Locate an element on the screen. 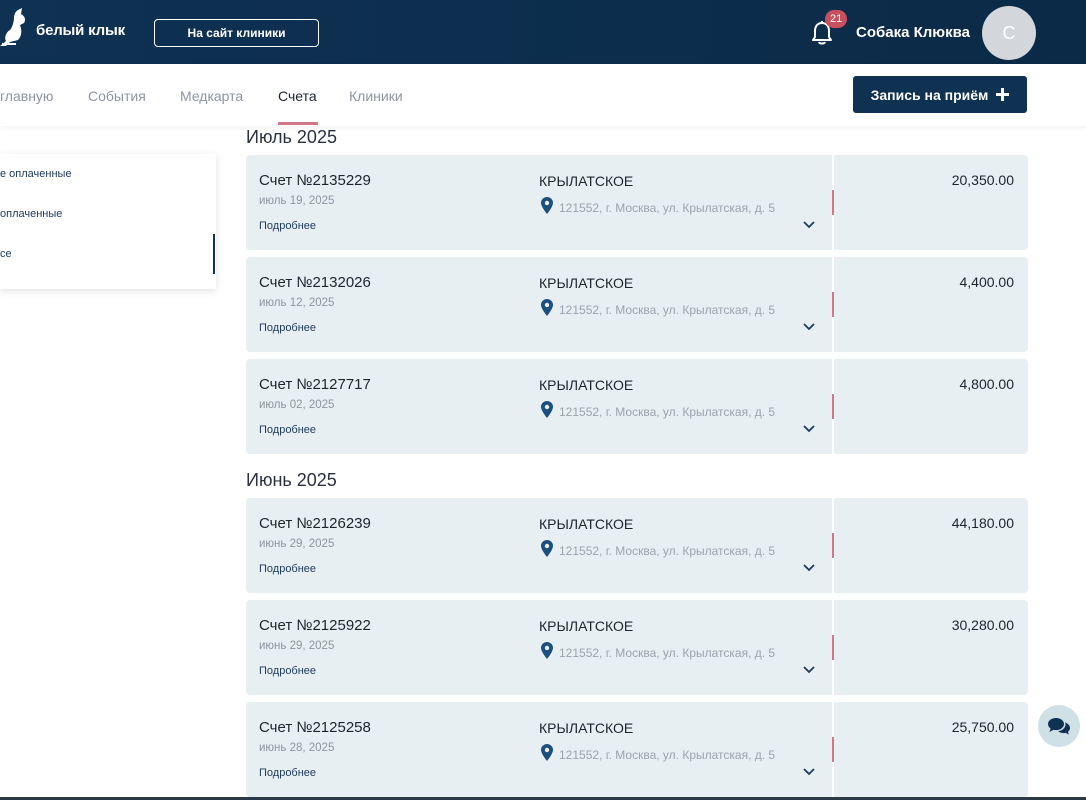  invoice-date: июль 02, 2025 is located at coordinates (297, 405).